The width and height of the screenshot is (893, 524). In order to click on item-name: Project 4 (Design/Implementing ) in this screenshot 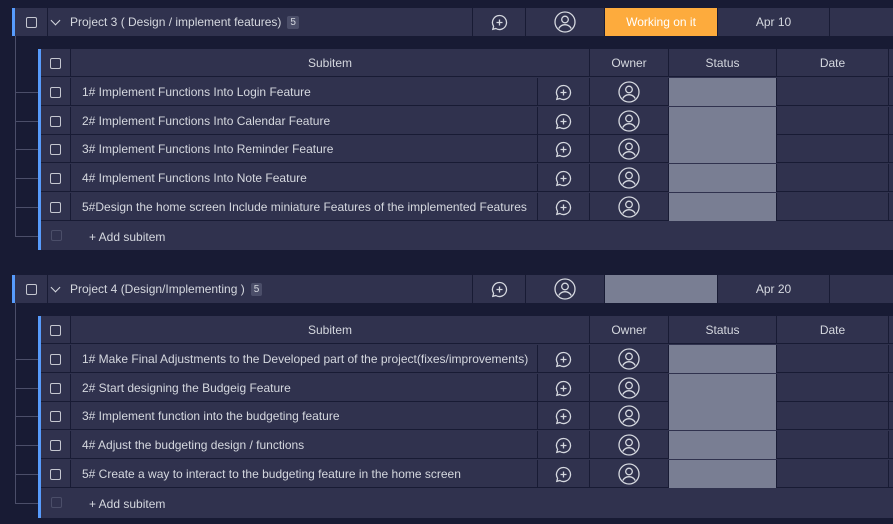, I will do `click(157, 289)`.